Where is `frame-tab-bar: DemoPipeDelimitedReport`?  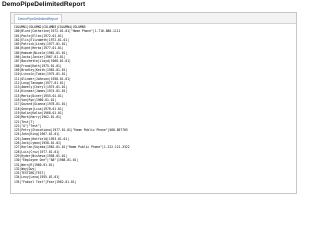 frame-tab-bar: DemoPipeDelimitedReport is located at coordinates (153, 18).